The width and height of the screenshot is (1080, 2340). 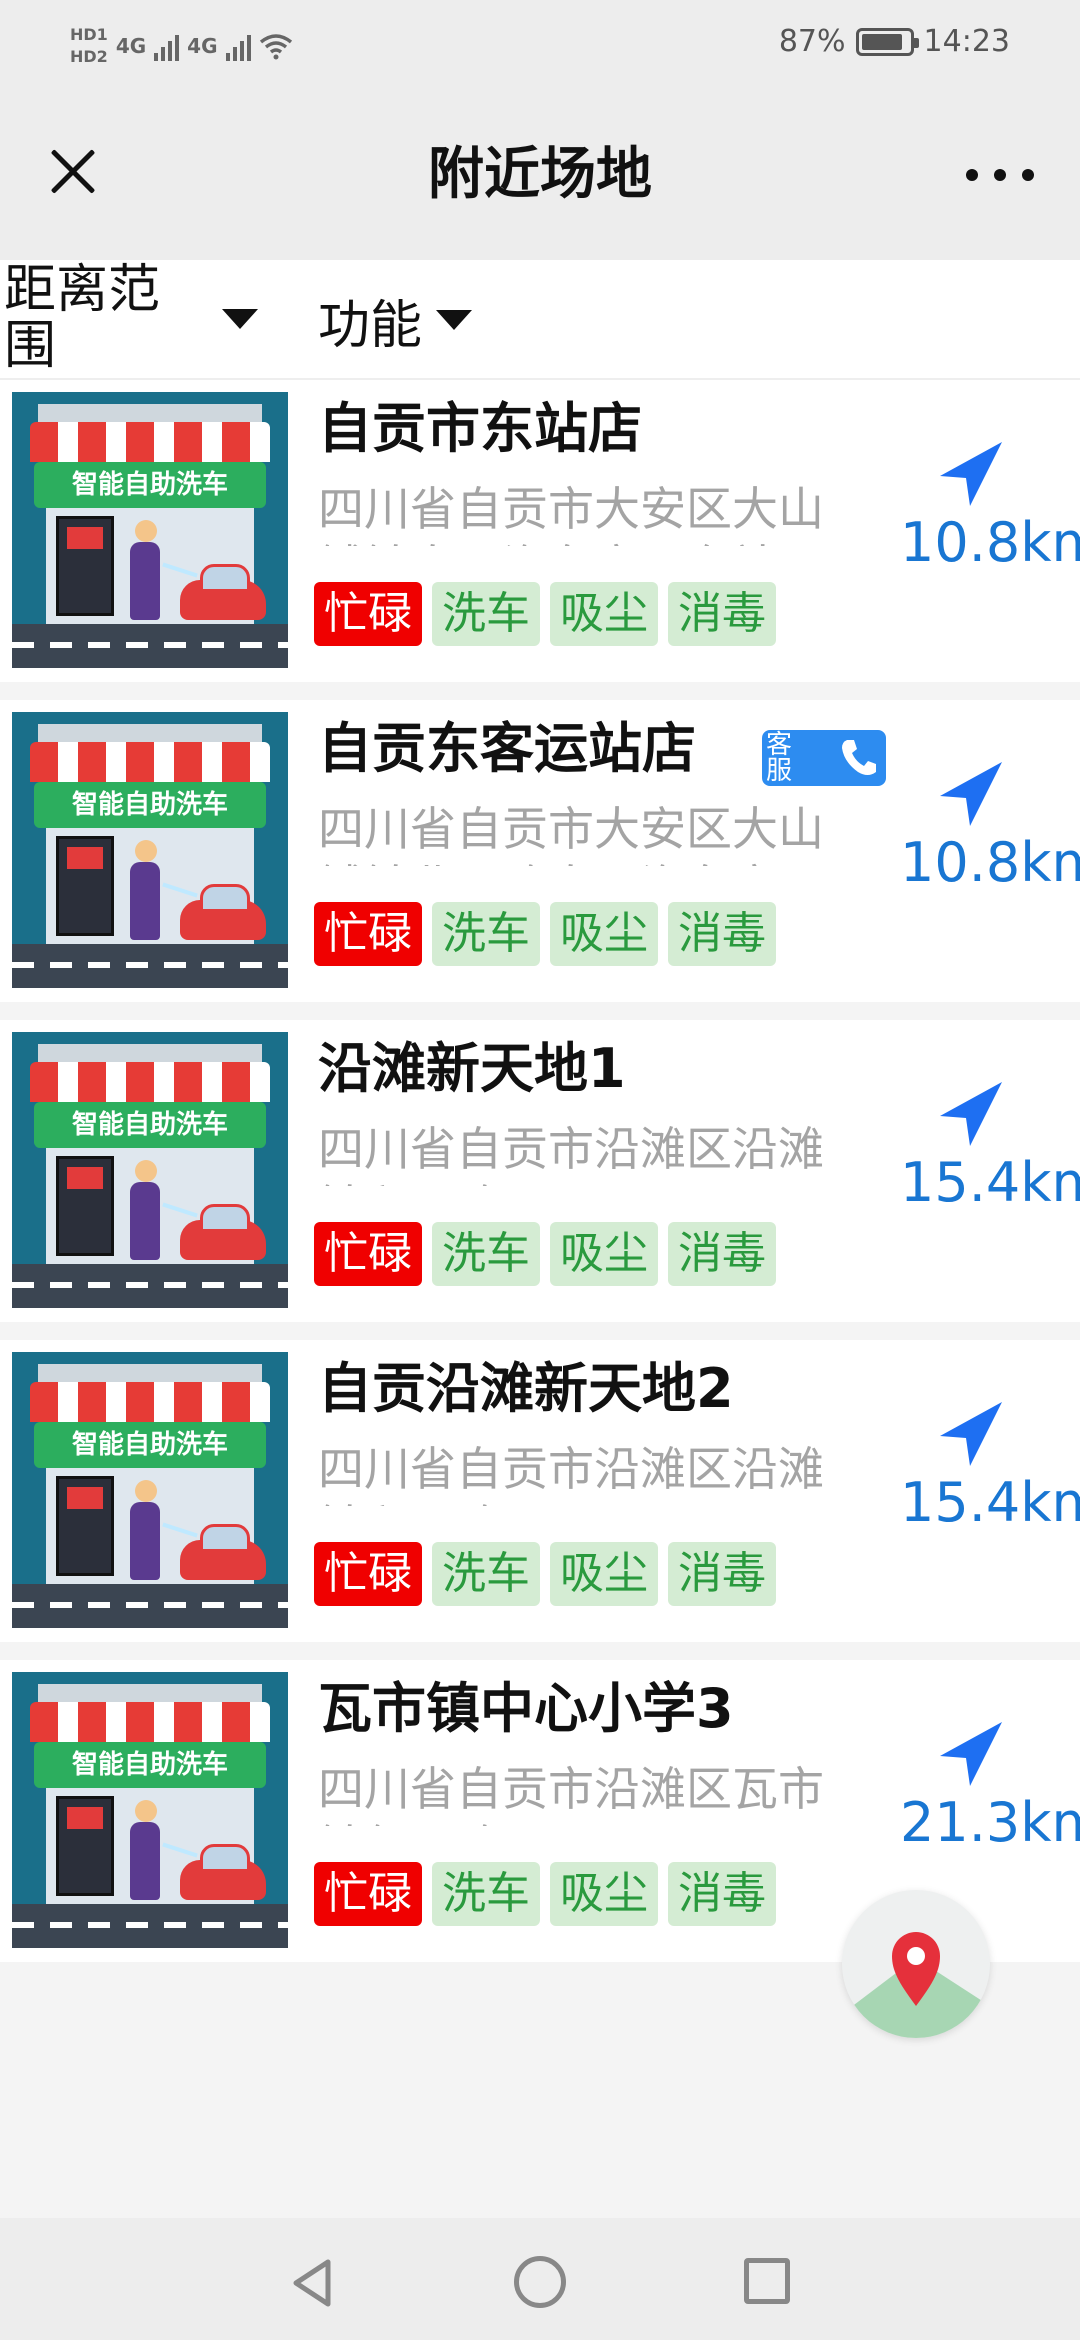 I want to click on page-title: 附近场地, so click(x=540, y=174).